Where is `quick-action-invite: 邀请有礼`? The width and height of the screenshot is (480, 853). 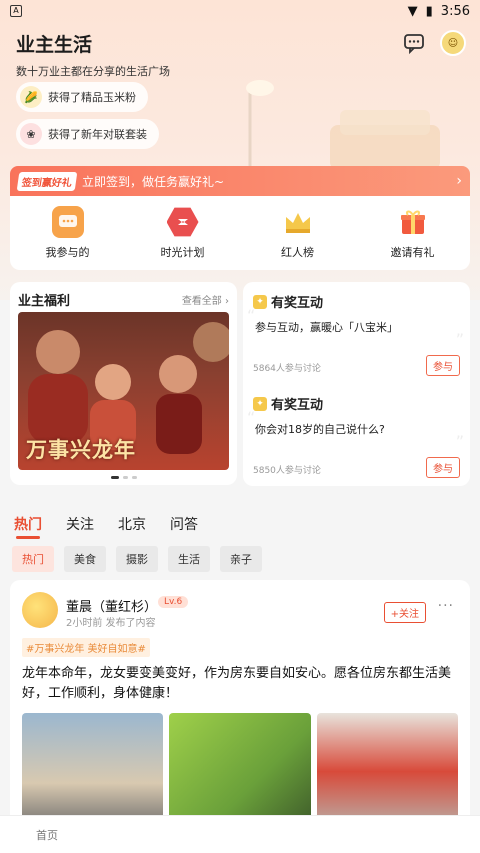 quick-action-invite: 邀请有礼 is located at coordinates (413, 233).